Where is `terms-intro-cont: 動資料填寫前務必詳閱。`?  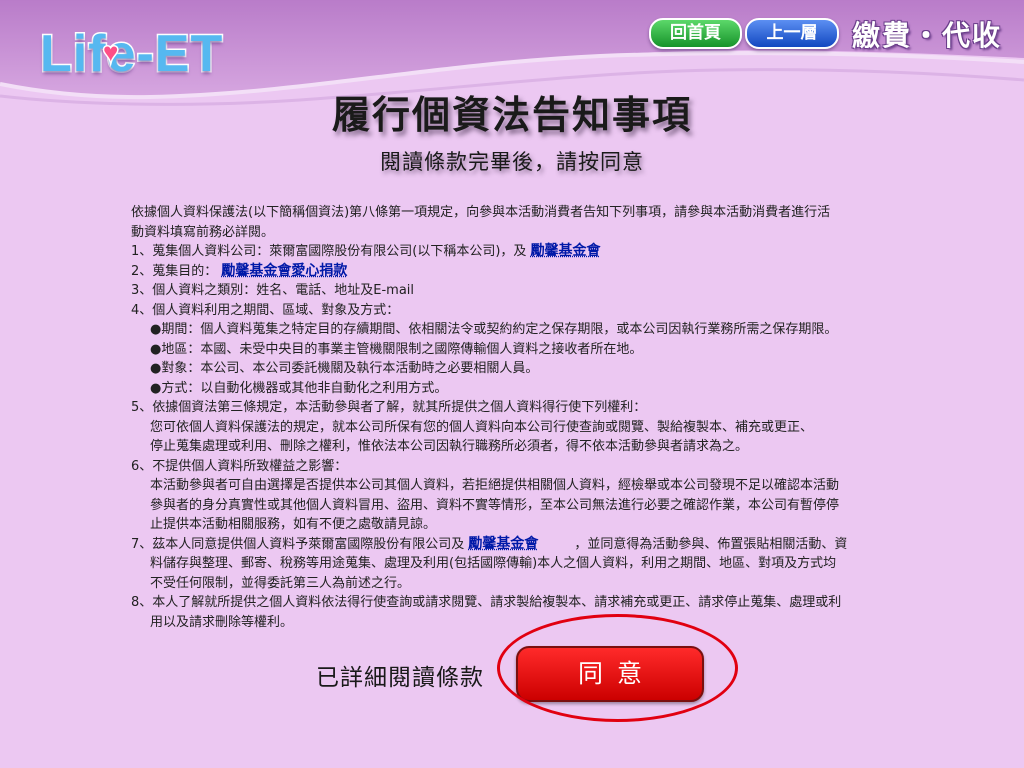 terms-intro-cont: 動資料填寫前務必詳閱。 is located at coordinates (203, 232).